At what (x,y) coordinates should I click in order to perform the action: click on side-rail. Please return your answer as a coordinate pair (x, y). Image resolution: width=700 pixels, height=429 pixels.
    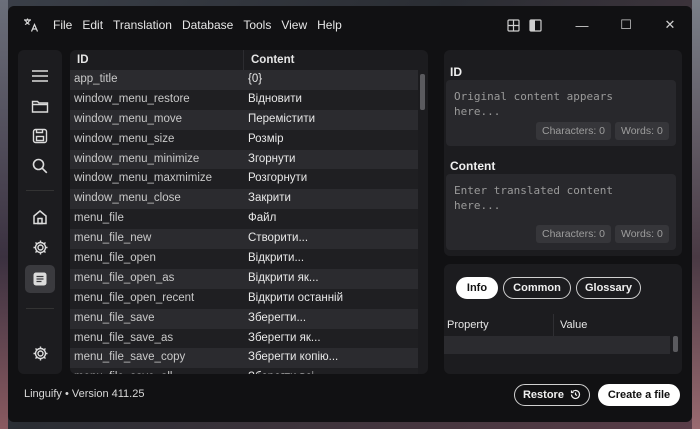
    Looking at the image, I should click on (40, 212).